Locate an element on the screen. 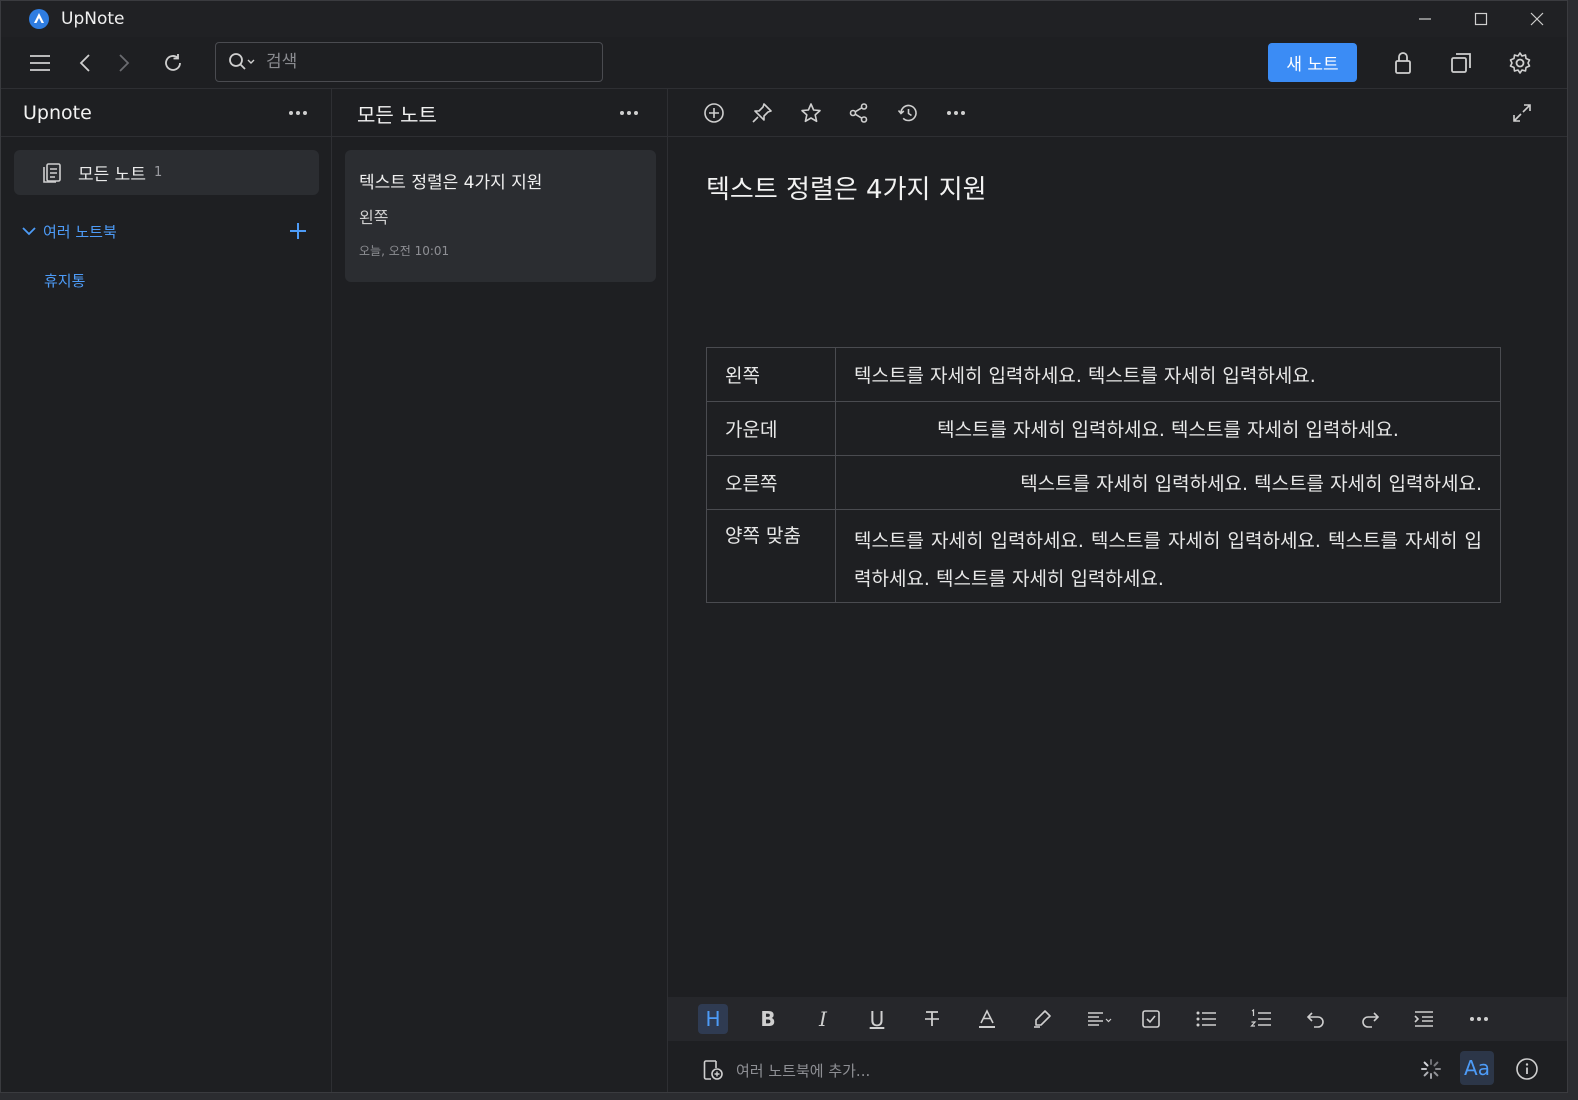  plus-icon is located at coordinates (298, 231).